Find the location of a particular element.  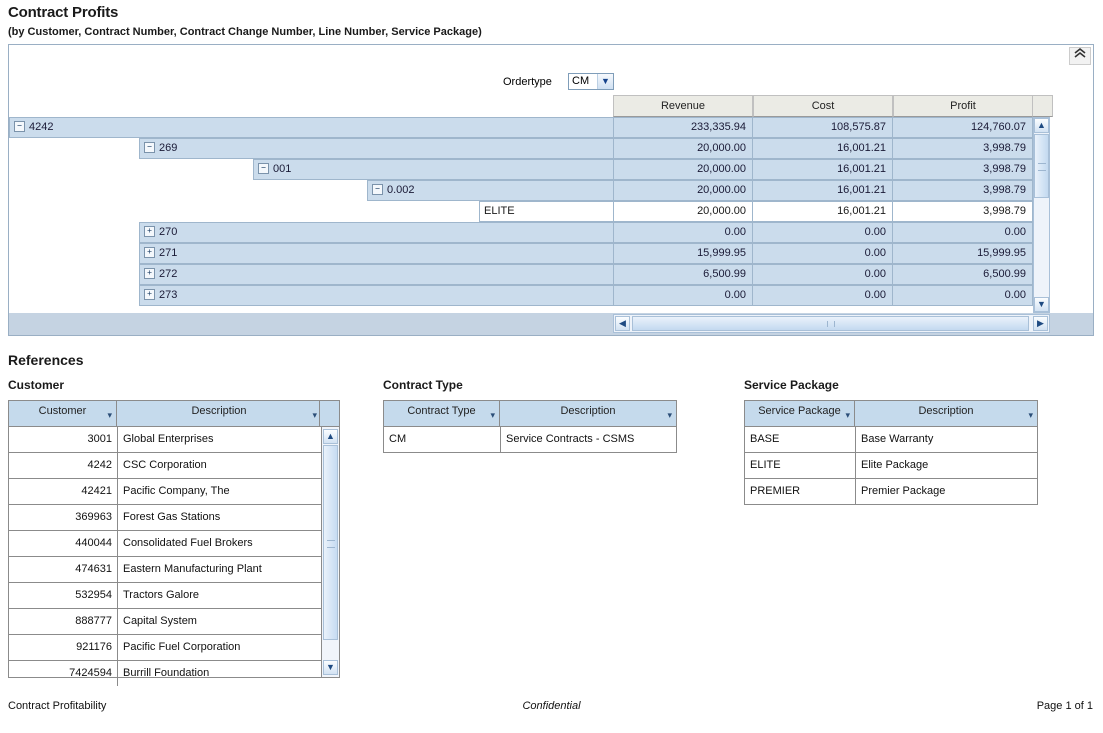

pivot-row-label: ELITE is located at coordinates (546, 211).